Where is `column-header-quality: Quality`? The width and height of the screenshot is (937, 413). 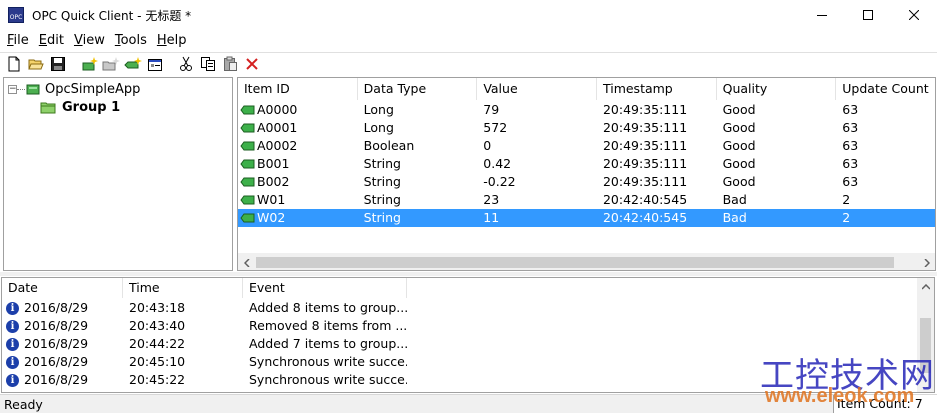
column-header-quality: Quality is located at coordinates (776, 89).